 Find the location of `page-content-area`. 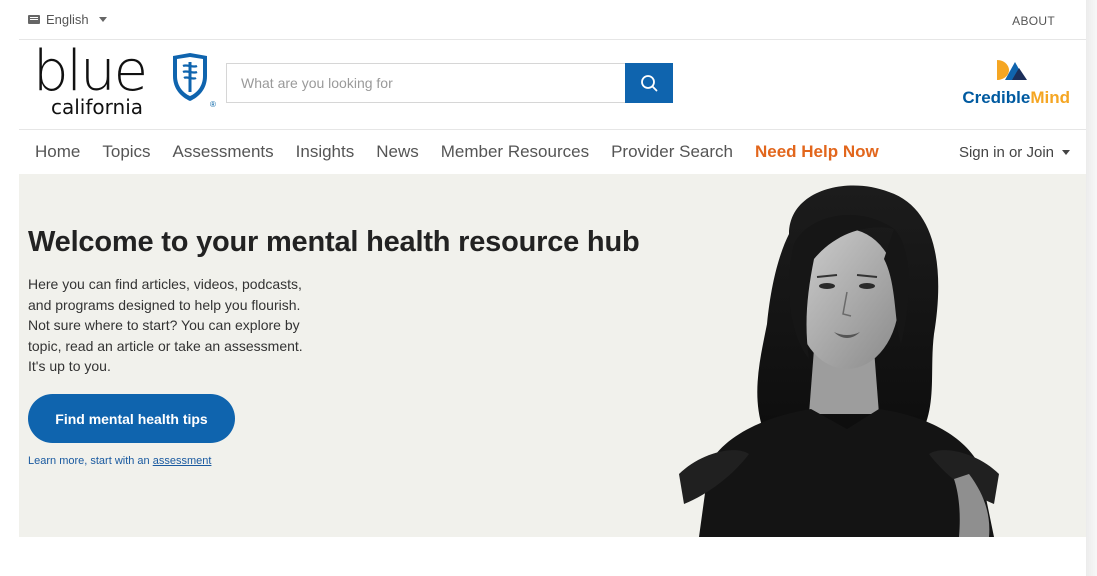

page-content-area is located at coordinates (552, 556).